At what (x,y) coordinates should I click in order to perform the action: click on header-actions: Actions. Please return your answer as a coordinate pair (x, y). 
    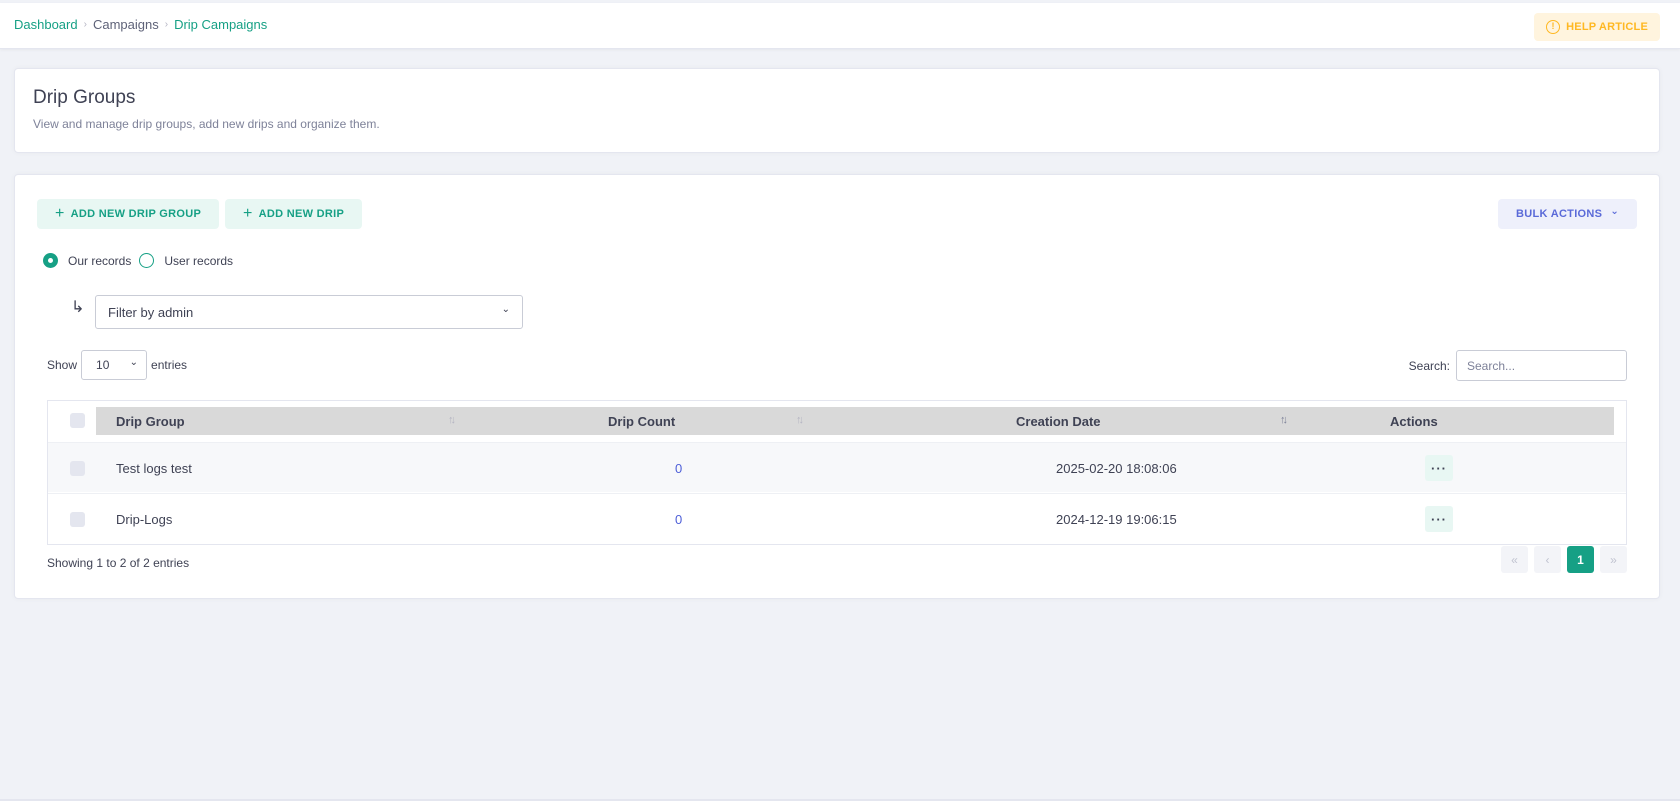
    Looking at the image, I should click on (1414, 421).